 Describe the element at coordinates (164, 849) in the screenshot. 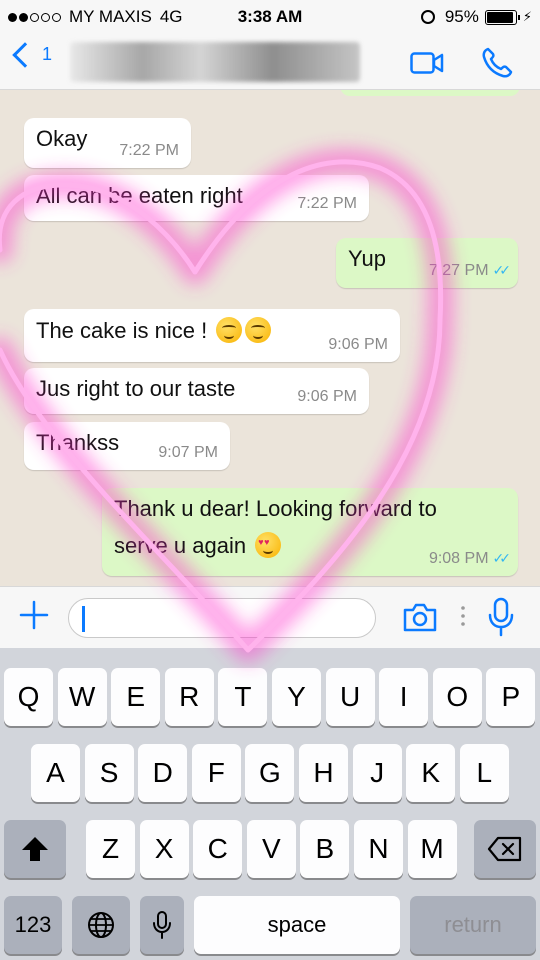

I see `key-x: X` at that location.